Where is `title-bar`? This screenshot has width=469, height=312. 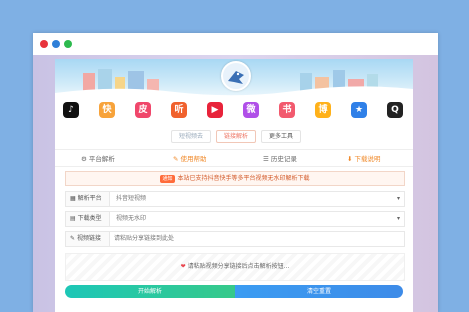
title-bar is located at coordinates (235, 44).